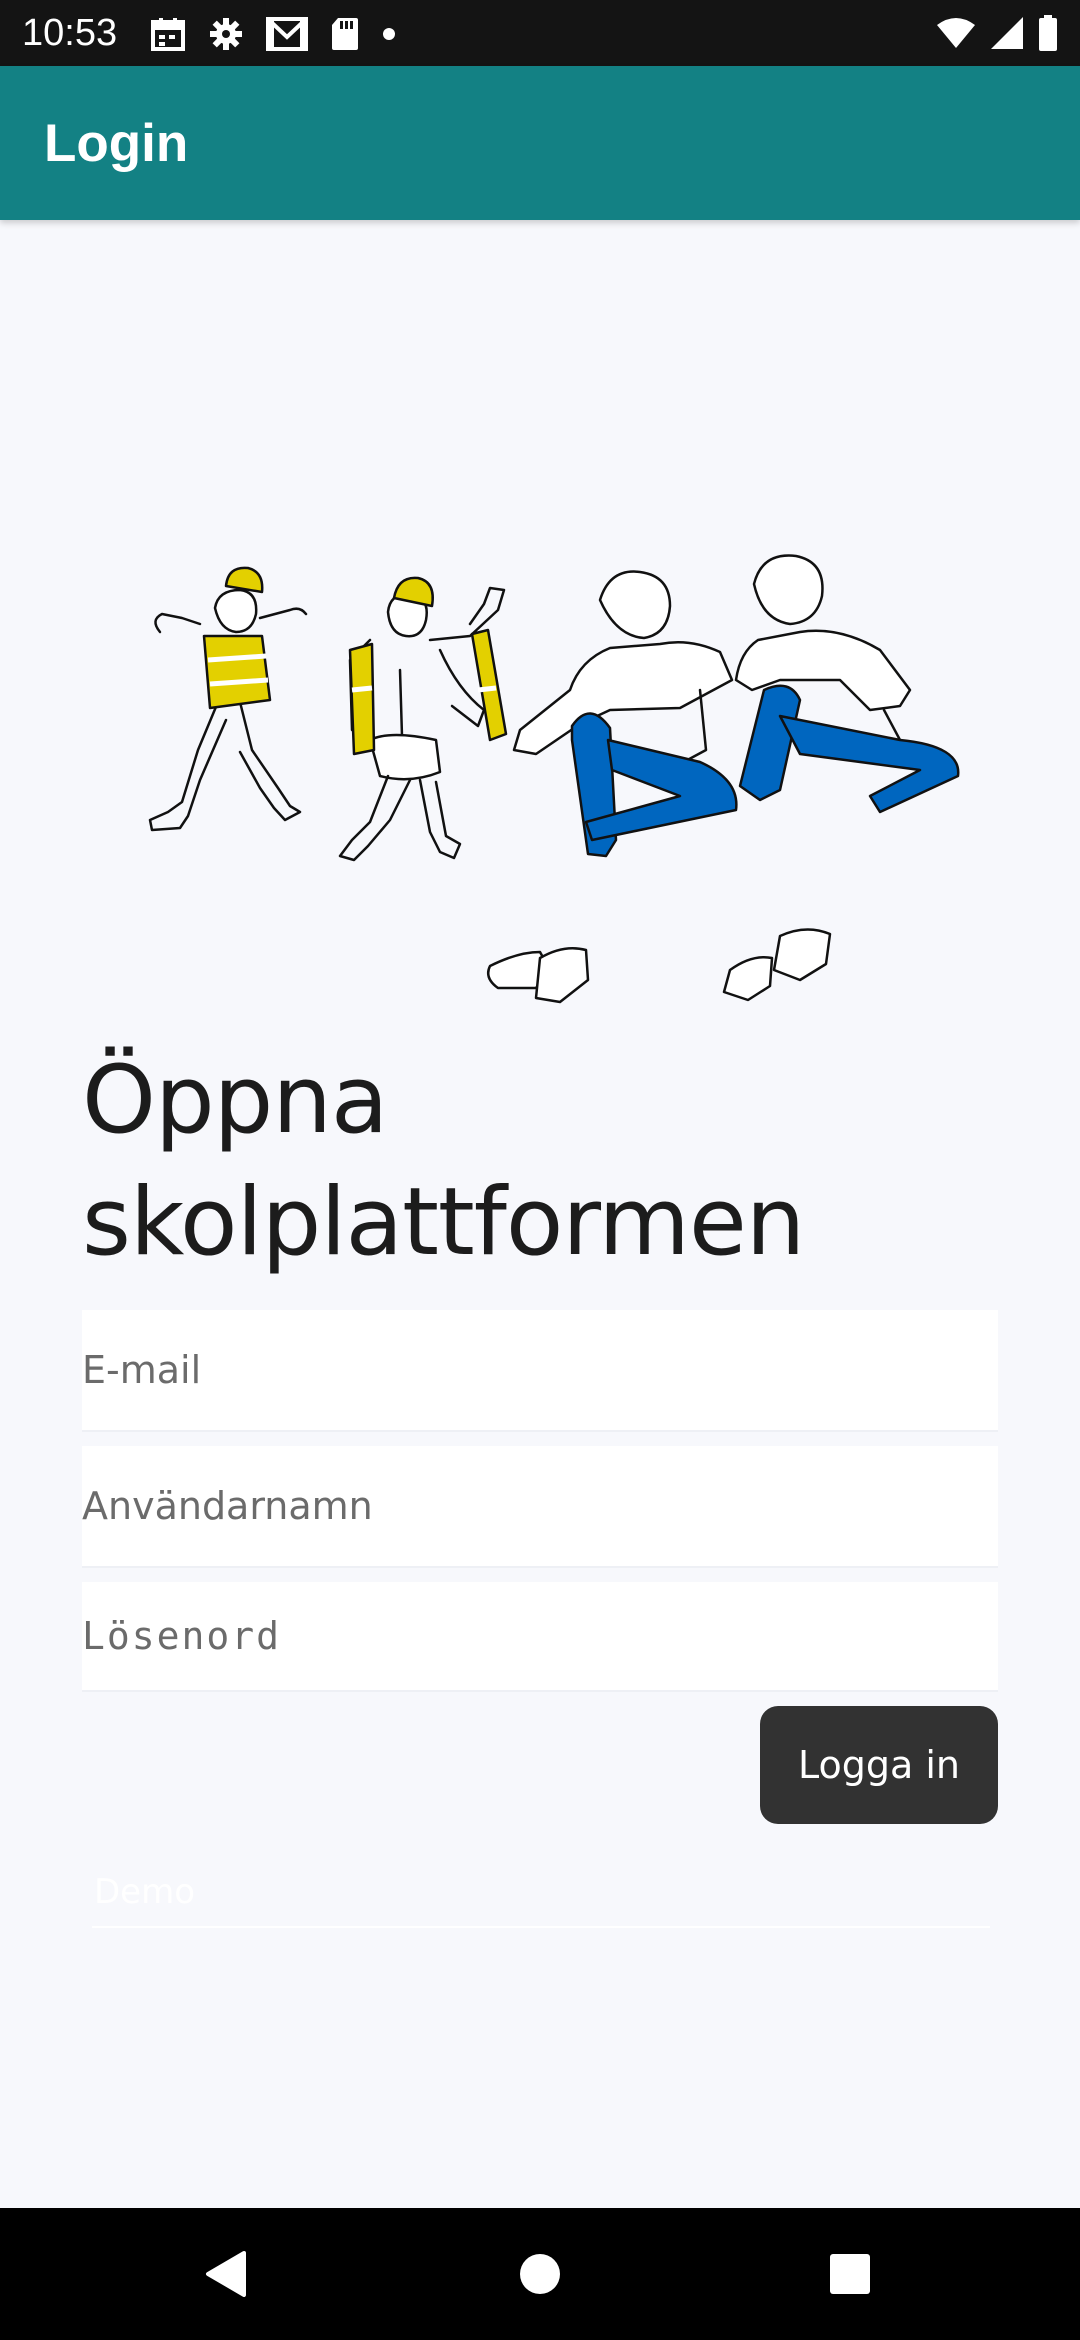 This screenshot has height=2340, width=1080. I want to click on page-heading: Öppna skolplattformen, so click(443, 1161).